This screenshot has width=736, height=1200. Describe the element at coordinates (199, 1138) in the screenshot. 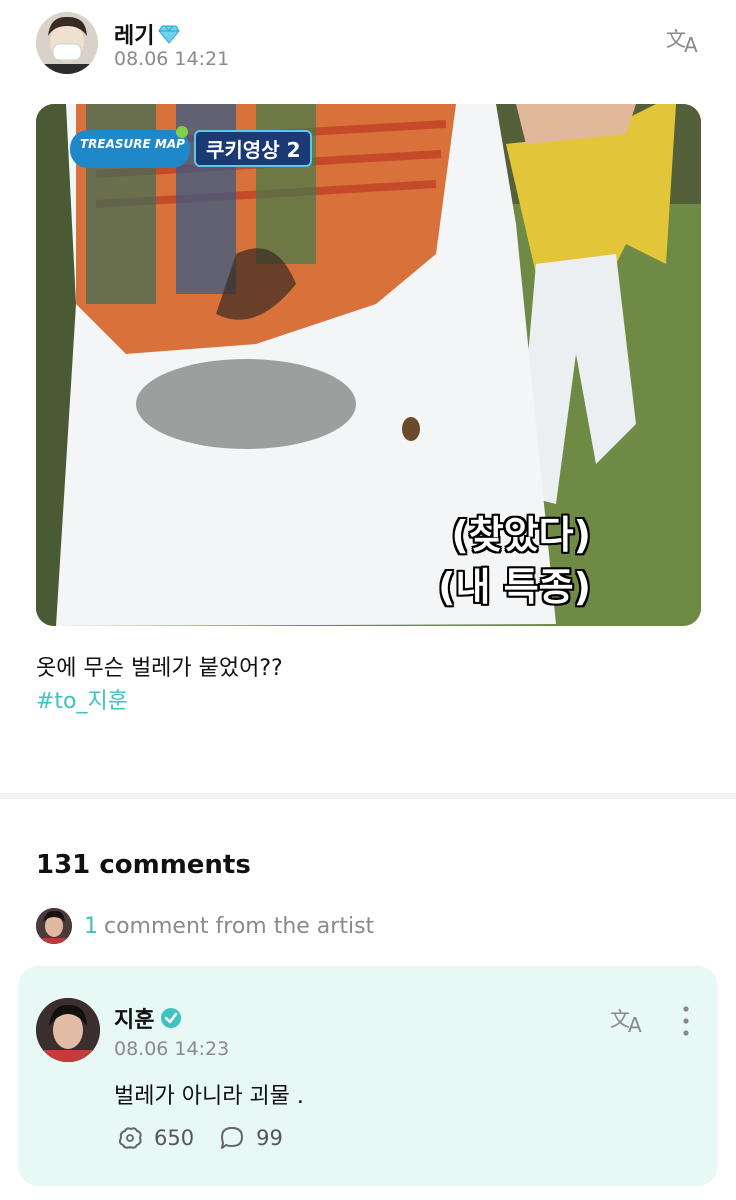

I see `comment-actions: 650 99` at that location.